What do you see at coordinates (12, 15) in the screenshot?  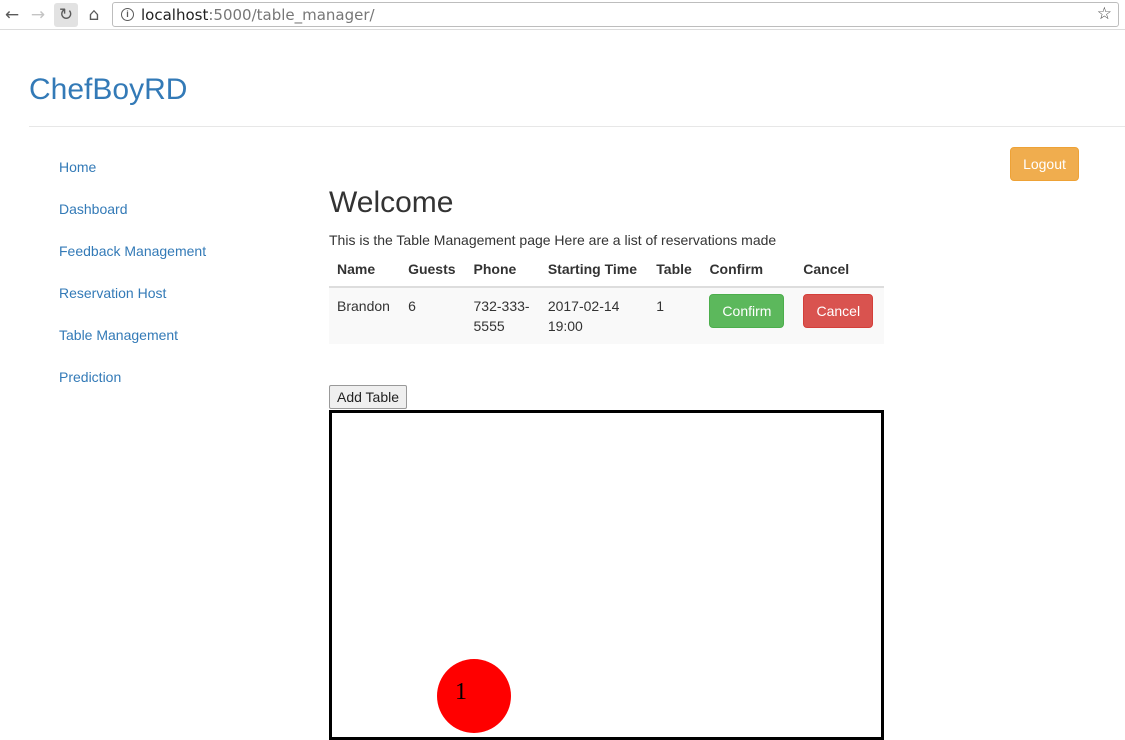 I see `back-arrow-icon: ←` at bounding box center [12, 15].